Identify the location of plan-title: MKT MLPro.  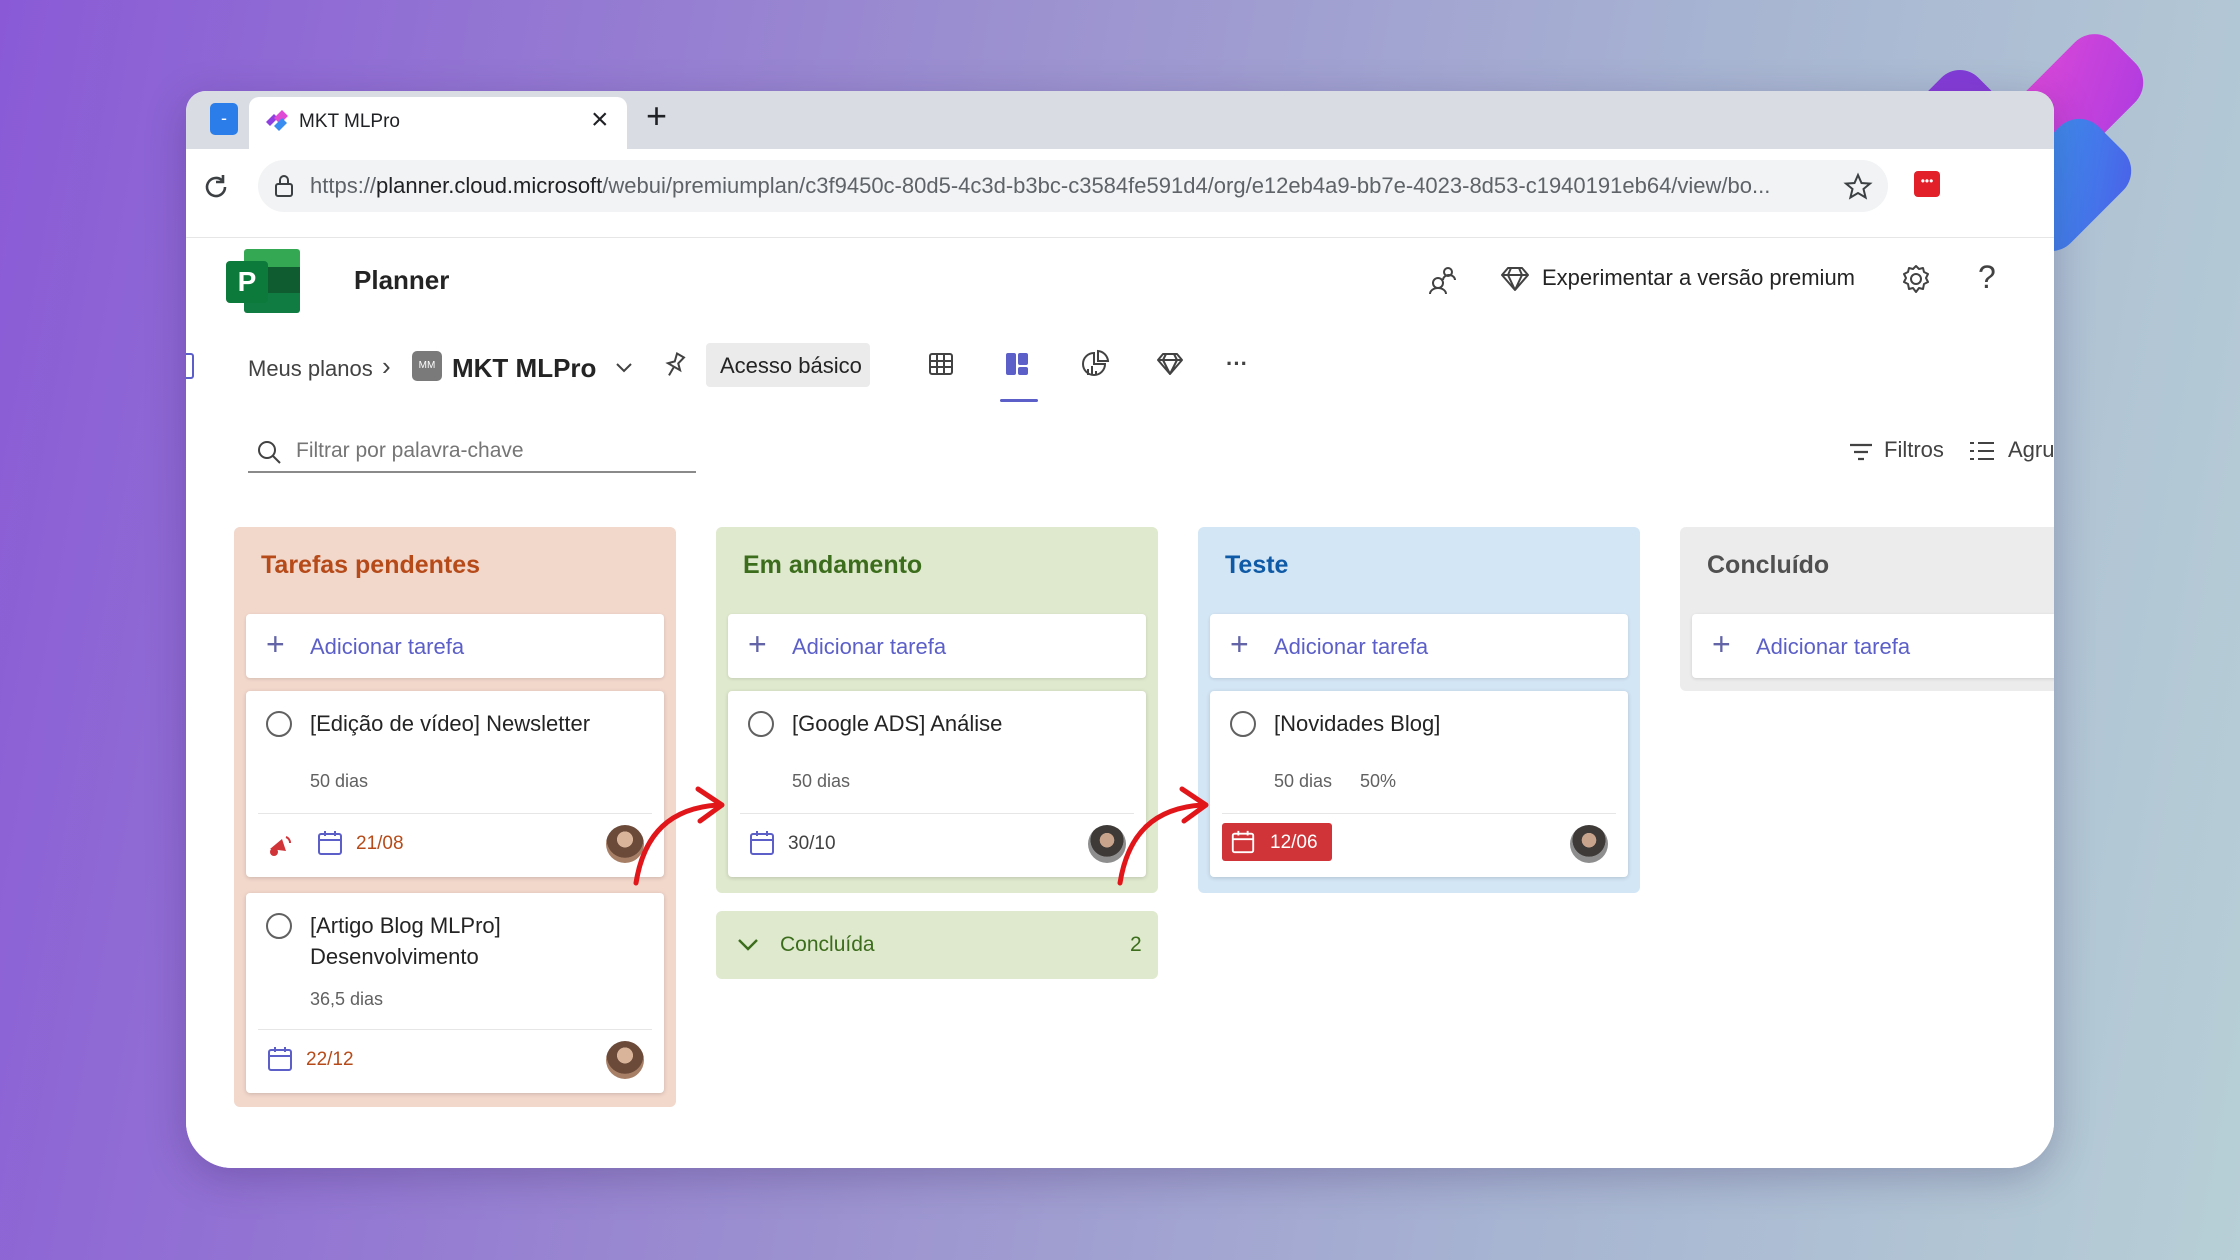
(524, 368).